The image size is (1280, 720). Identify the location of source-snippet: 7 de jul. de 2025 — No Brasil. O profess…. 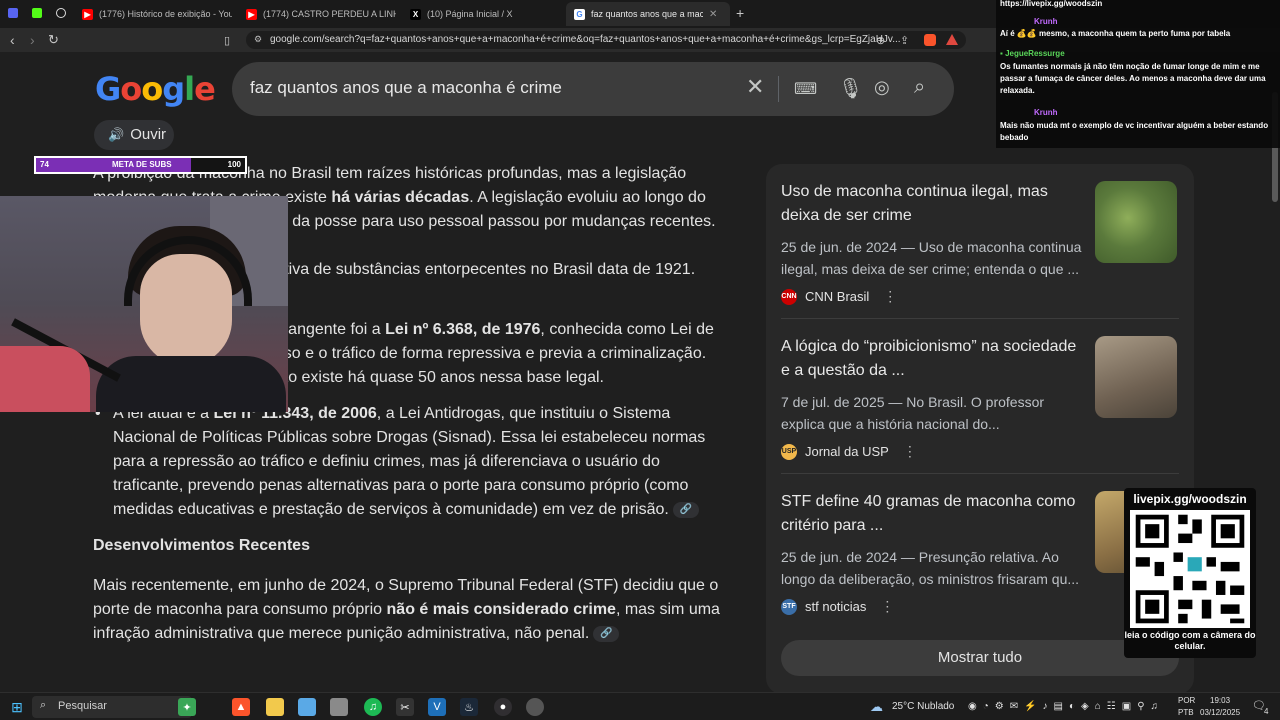
(913, 413).